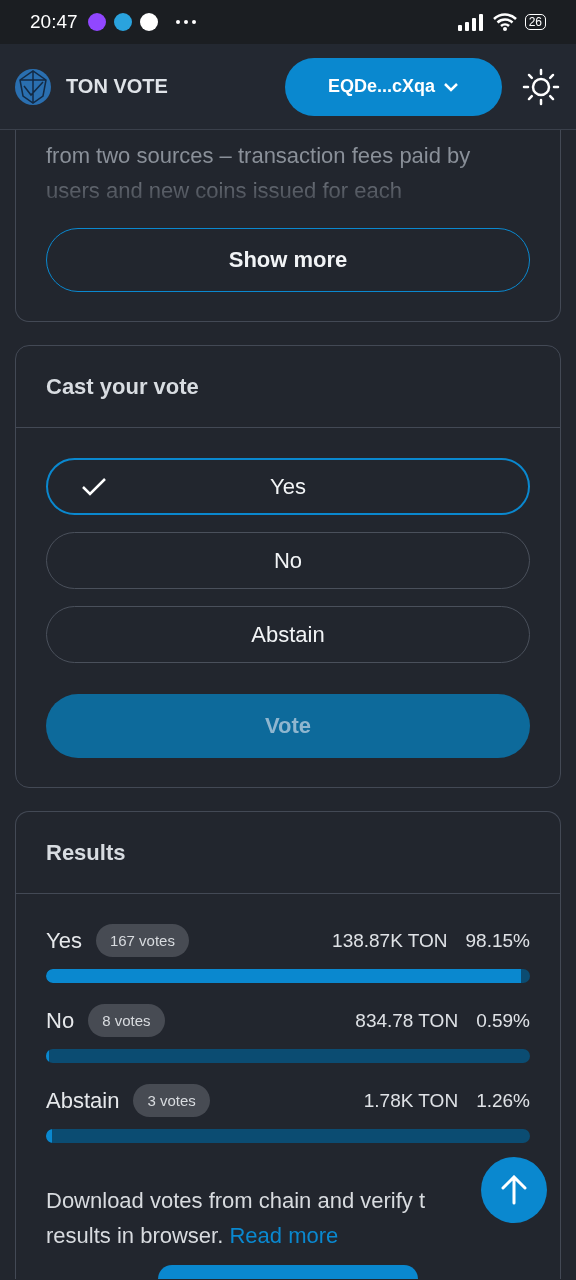  Describe the element at coordinates (83, 1100) in the screenshot. I see `result-label: Abstain` at that location.